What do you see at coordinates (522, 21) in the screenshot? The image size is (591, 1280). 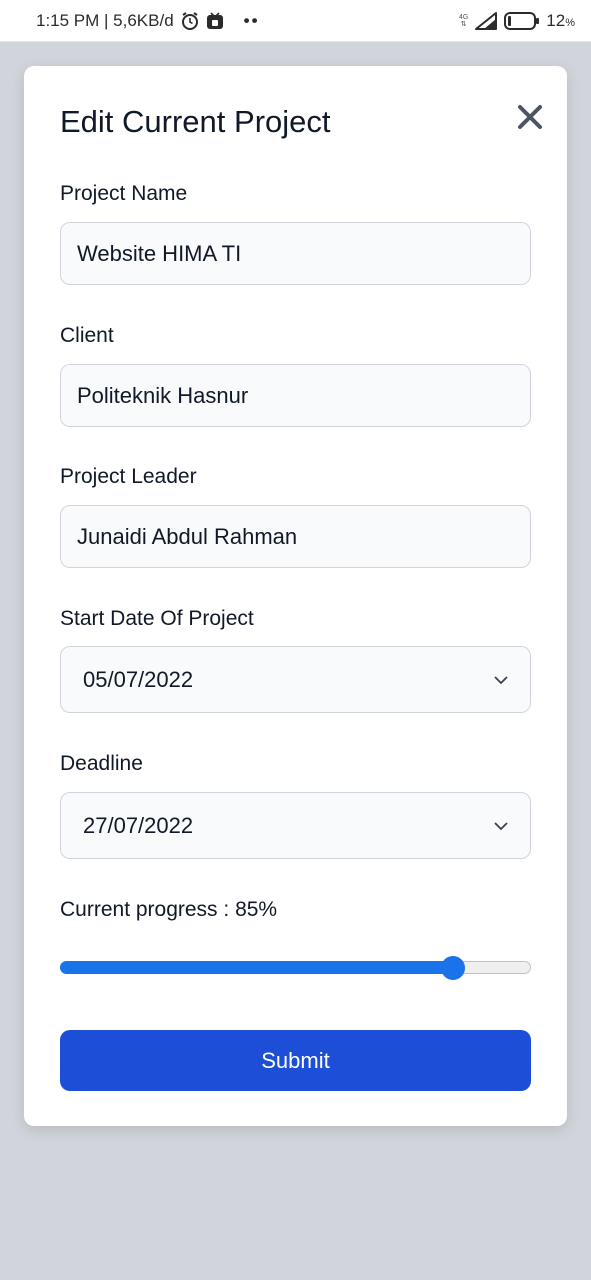 I see `battery-icon` at bounding box center [522, 21].